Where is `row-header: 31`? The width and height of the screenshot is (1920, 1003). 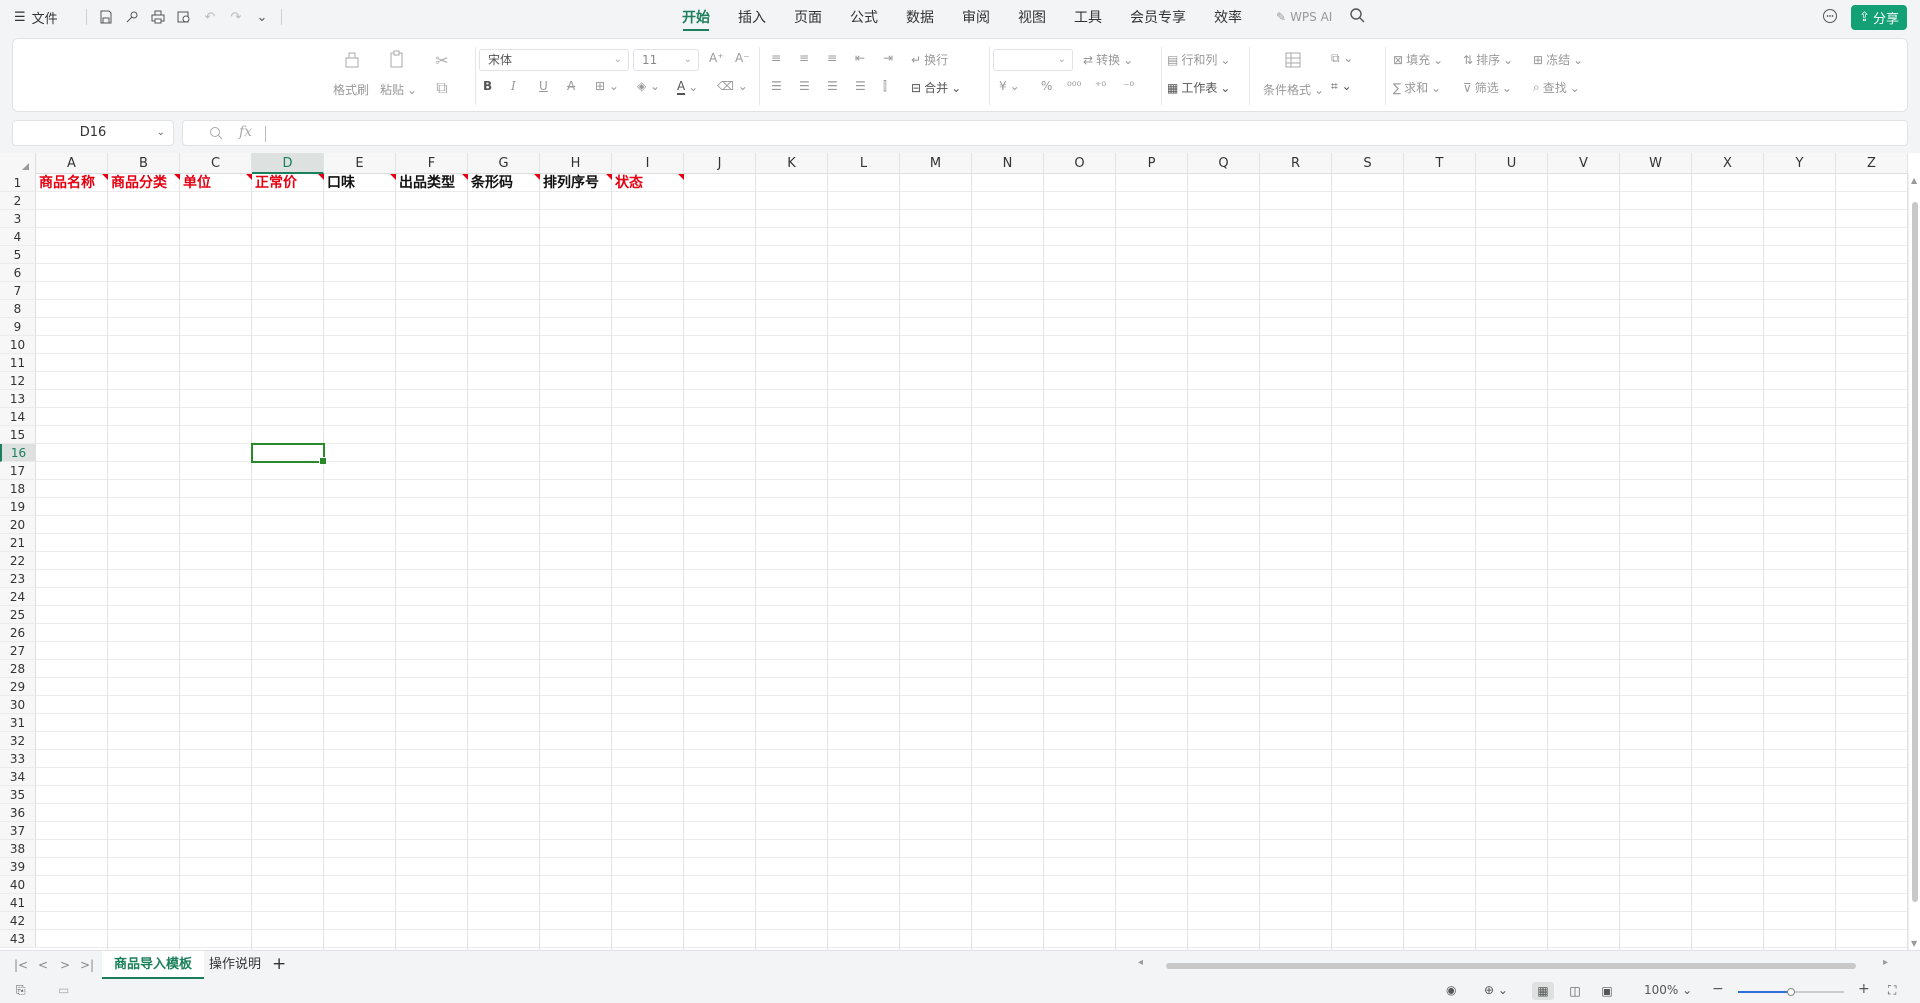 row-header: 31 is located at coordinates (18, 723).